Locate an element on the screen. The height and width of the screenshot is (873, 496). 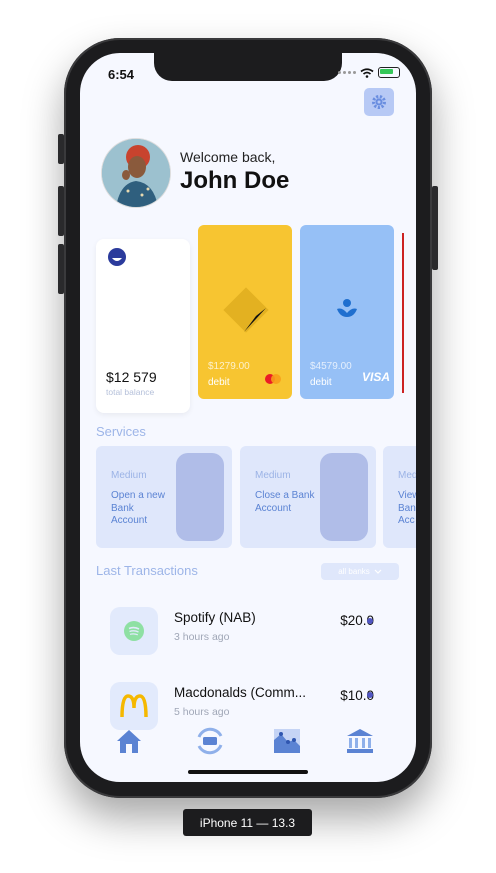
chart-icon is located at coordinates (287, 741).